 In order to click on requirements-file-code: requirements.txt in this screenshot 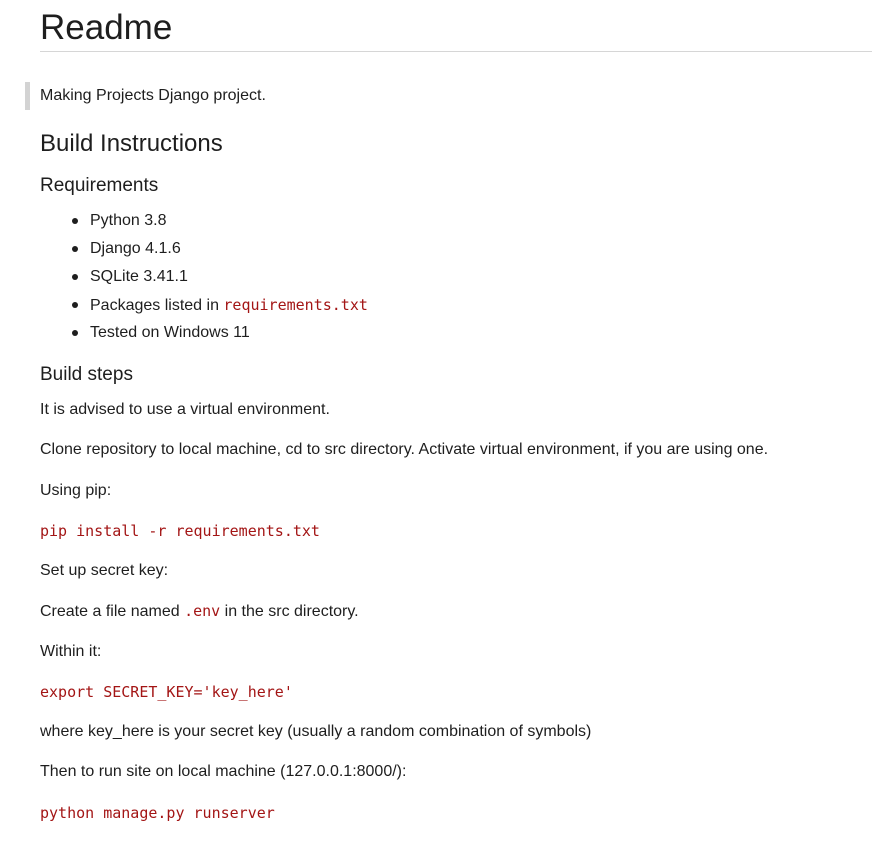, I will do `click(295, 305)`.